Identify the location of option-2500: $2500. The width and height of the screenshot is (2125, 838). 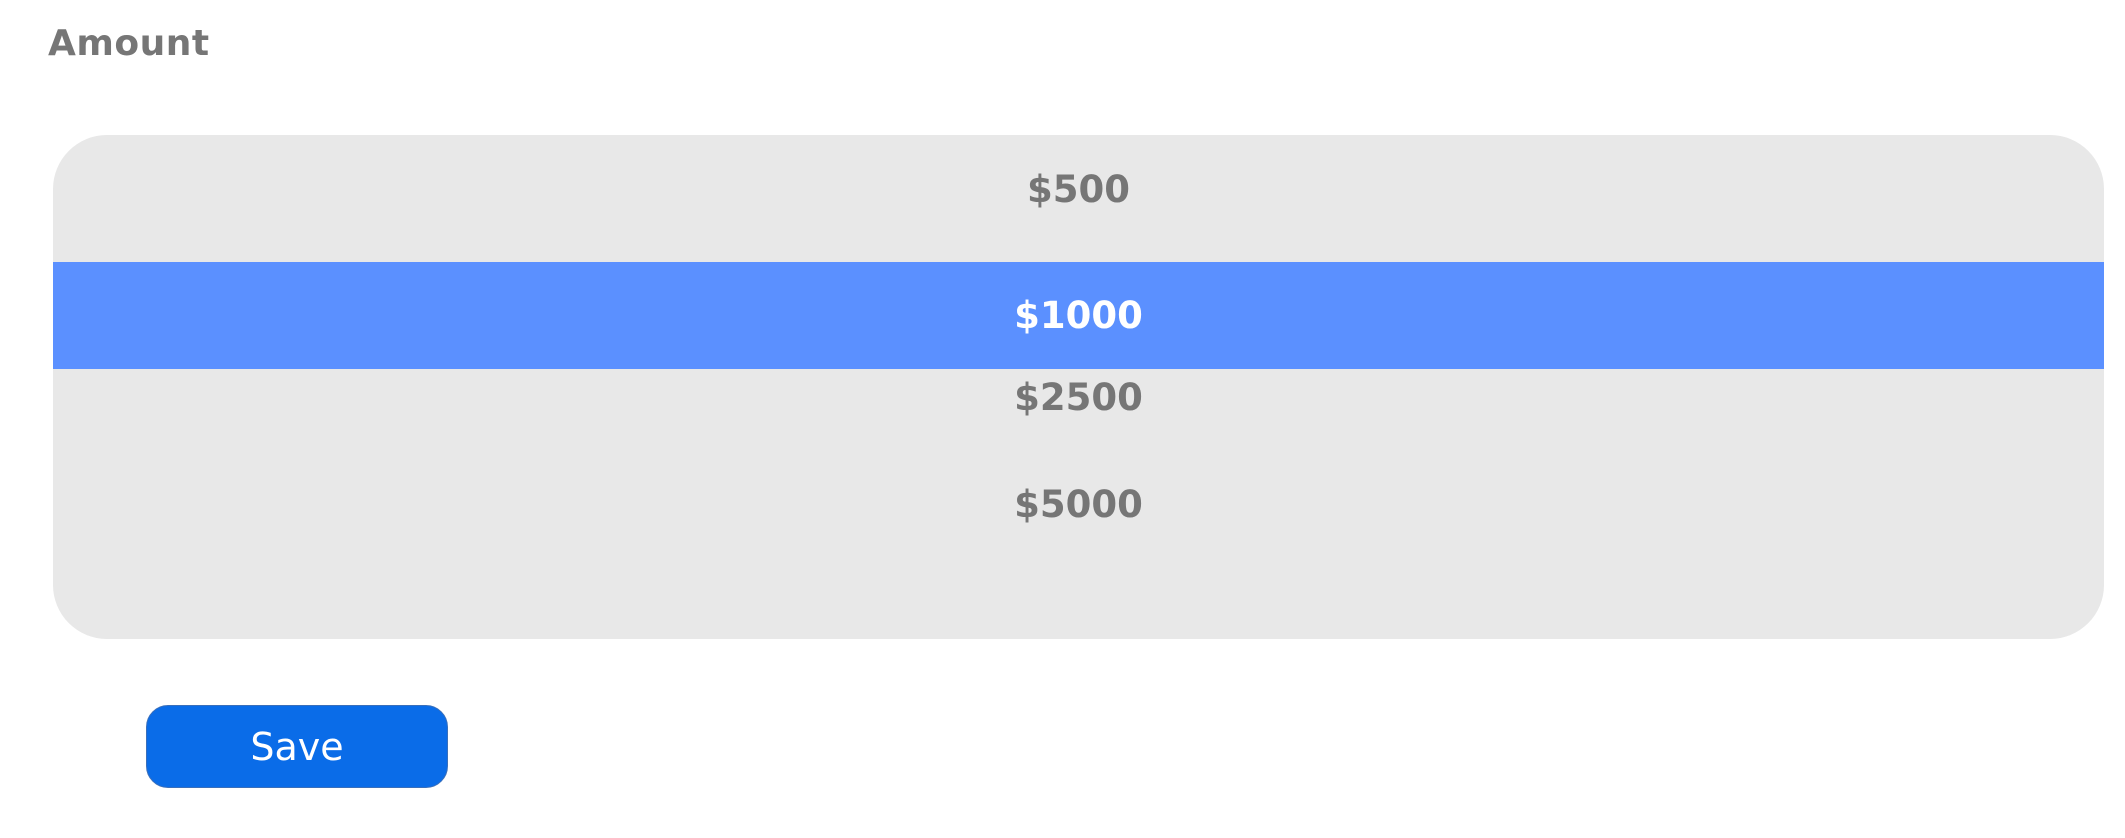
(1078, 397).